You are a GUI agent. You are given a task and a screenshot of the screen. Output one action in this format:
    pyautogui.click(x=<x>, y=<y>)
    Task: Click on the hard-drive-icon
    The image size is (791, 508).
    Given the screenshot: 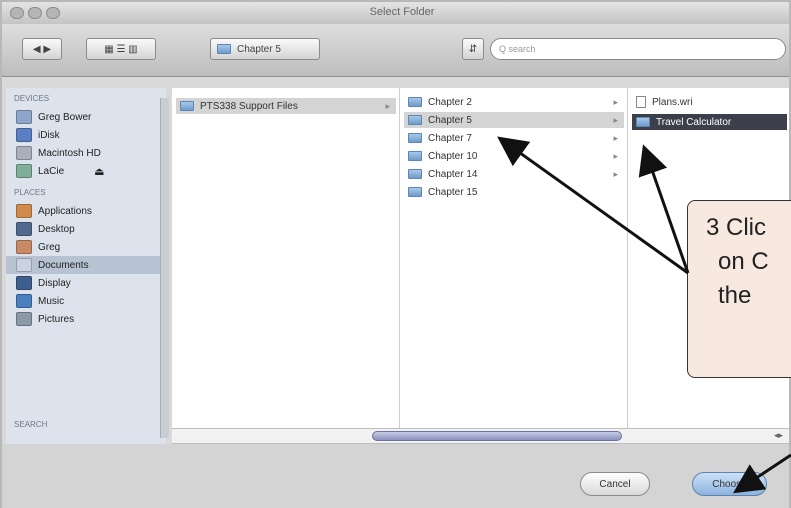 What is the action you would take?
    pyautogui.click(x=24, y=153)
    